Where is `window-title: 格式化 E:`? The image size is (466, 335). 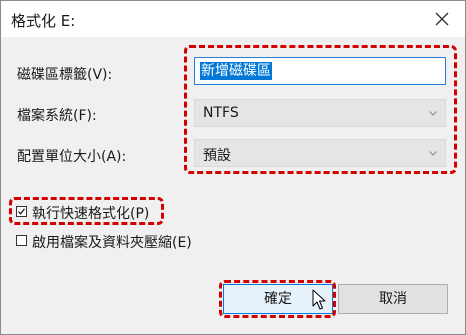
window-title: 格式化 E: is located at coordinates (43, 21).